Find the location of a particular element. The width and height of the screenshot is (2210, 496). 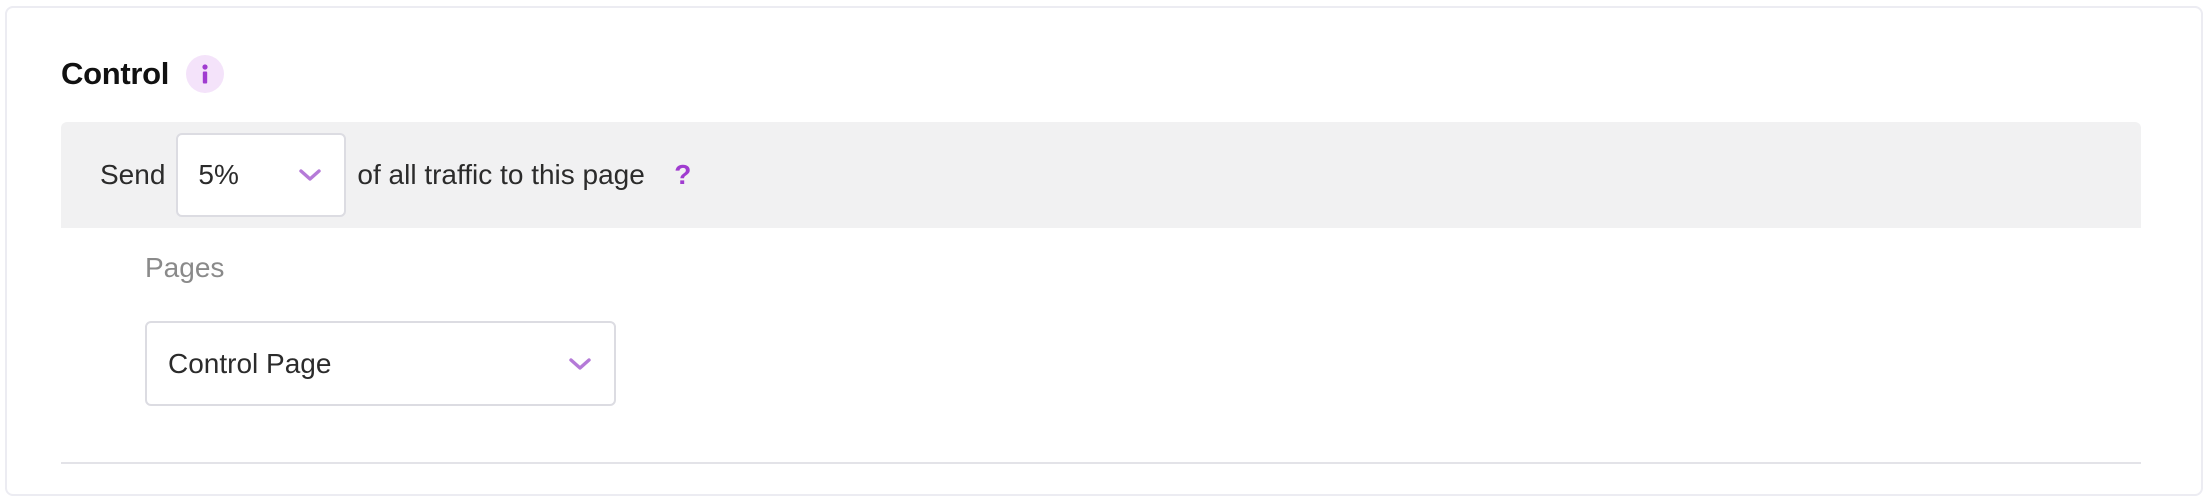

info-glyph is located at coordinates (205, 74).